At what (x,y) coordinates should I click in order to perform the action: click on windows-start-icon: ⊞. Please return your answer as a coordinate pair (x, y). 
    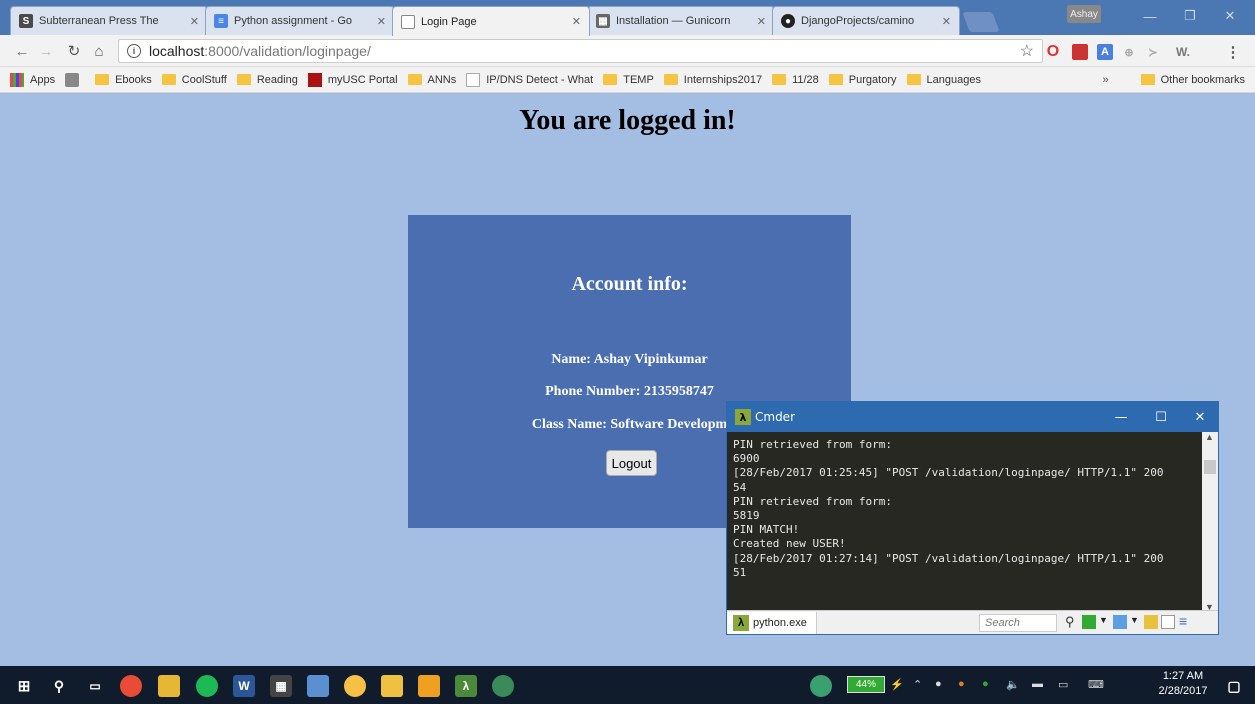
    Looking at the image, I should click on (24, 686).